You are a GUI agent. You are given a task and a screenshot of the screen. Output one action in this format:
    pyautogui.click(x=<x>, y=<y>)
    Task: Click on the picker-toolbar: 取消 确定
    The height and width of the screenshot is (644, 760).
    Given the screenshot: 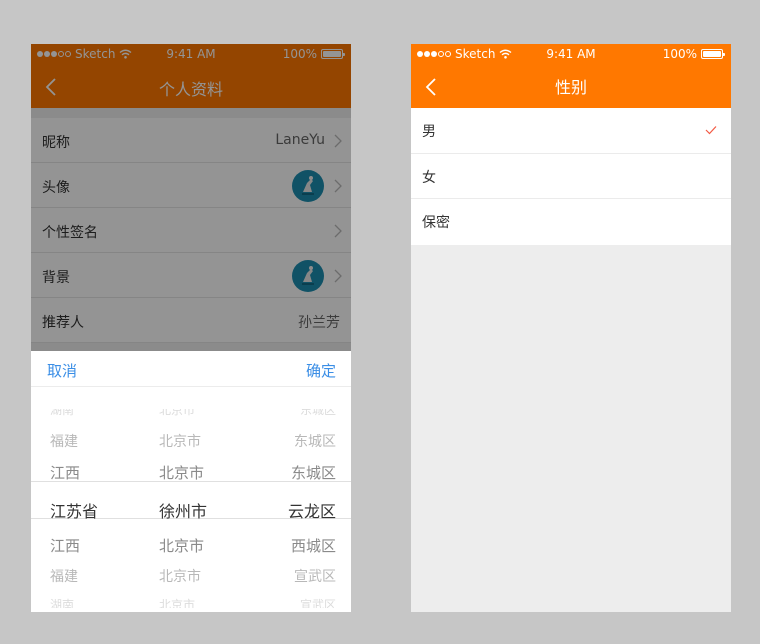 What is the action you would take?
    pyautogui.click(x=191, y=369)
    